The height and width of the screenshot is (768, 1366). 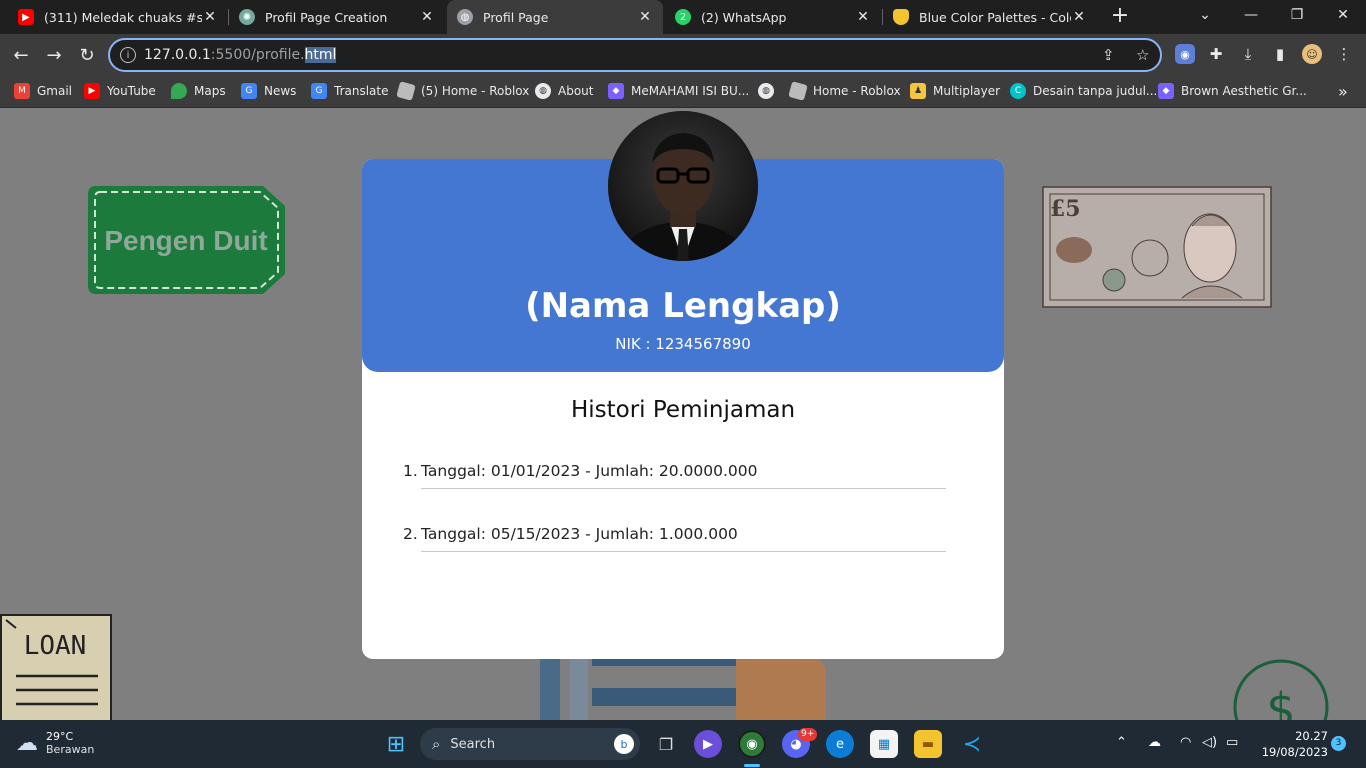 I want to click on bookmark-roblox: Home - Roblox, so click(x=844, y=91).